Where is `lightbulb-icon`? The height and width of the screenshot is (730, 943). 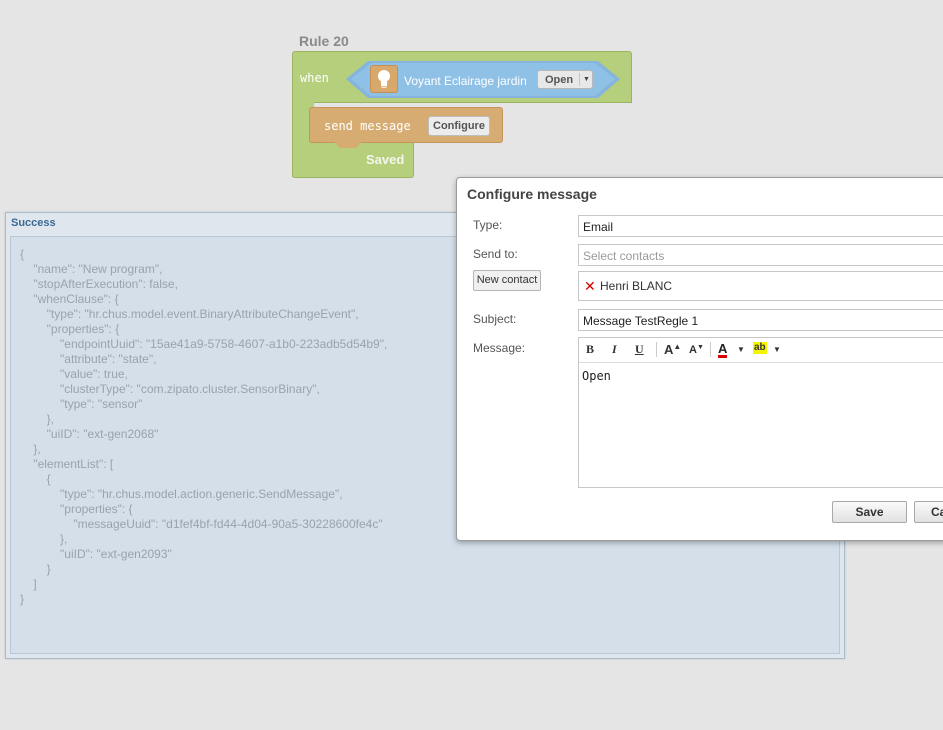
lightbulb-icon is located at coordinates (384, 79).